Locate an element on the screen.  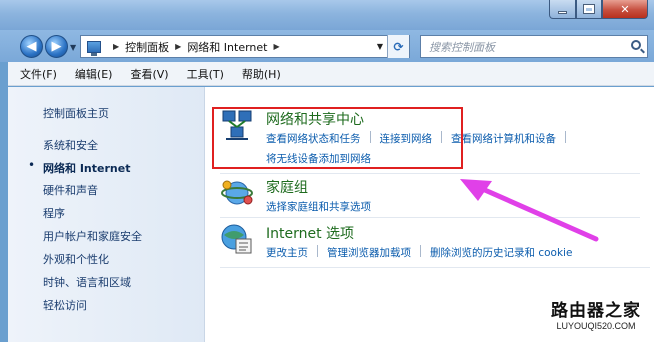
sidebar-item-appearance: 外观和个性化 is located at coordinates (76, 259).